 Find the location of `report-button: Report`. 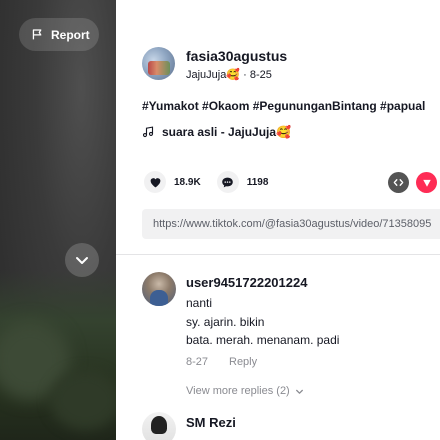

report-button: Report is located at coordinates (59, 34).